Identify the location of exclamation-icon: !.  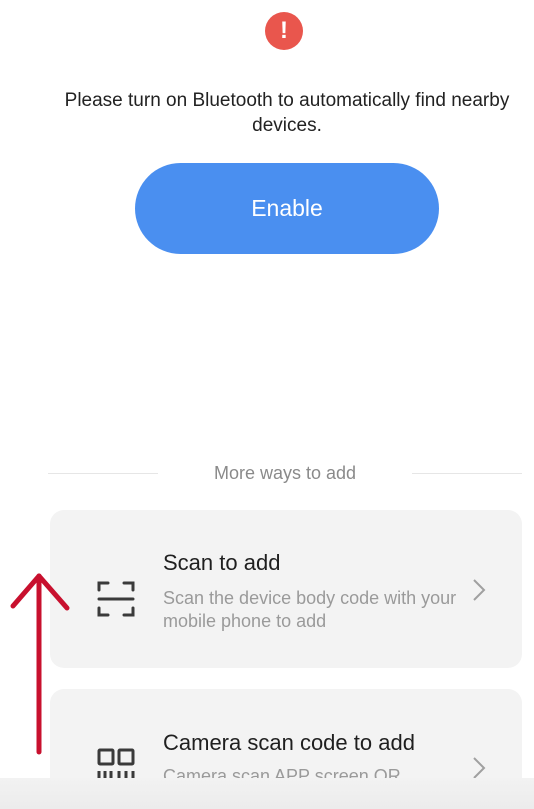
(284, 31).